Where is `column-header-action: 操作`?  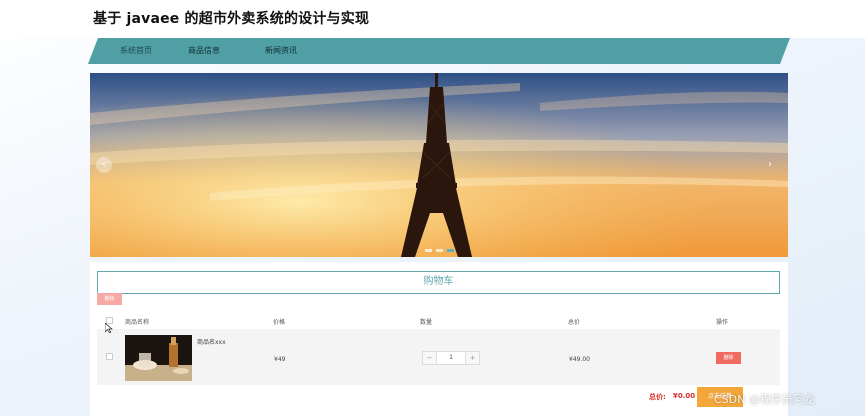 column-header-action: 操作 is located at coordinates (722, 322).